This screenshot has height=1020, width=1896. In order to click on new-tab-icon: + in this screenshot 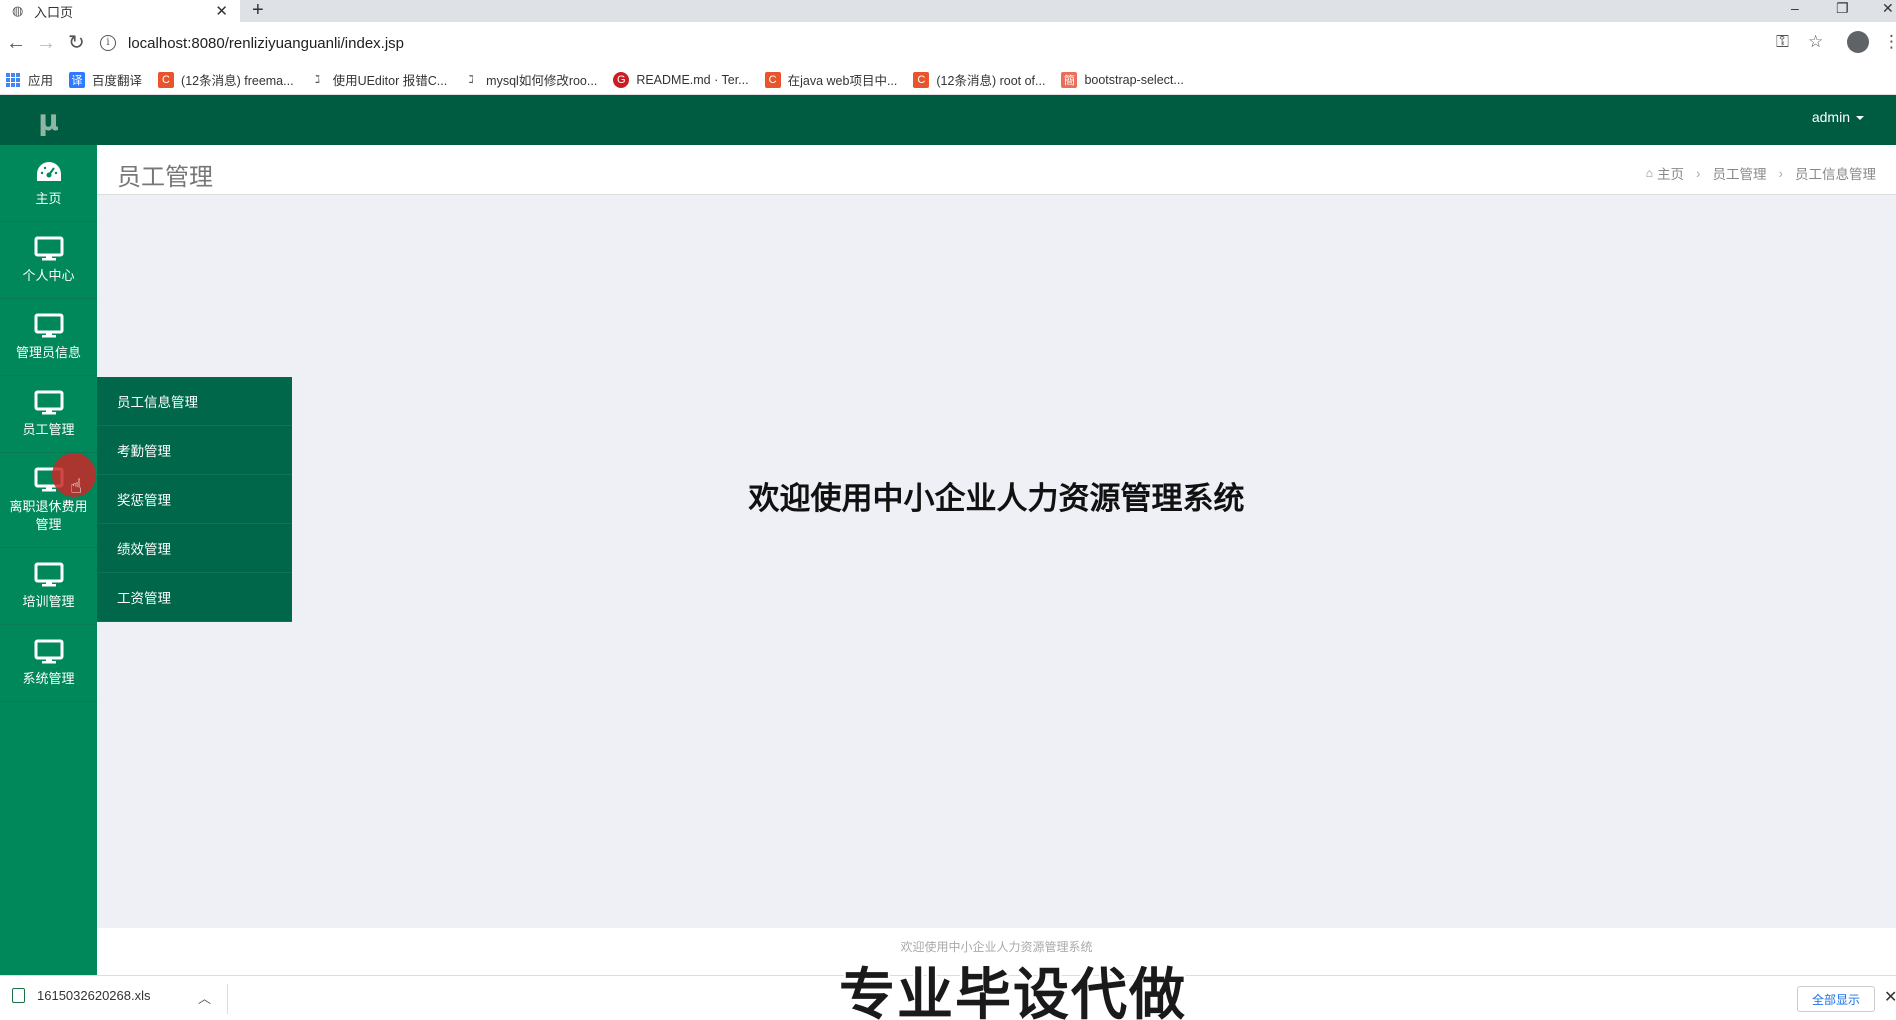, I will do `click(258, 10)`.